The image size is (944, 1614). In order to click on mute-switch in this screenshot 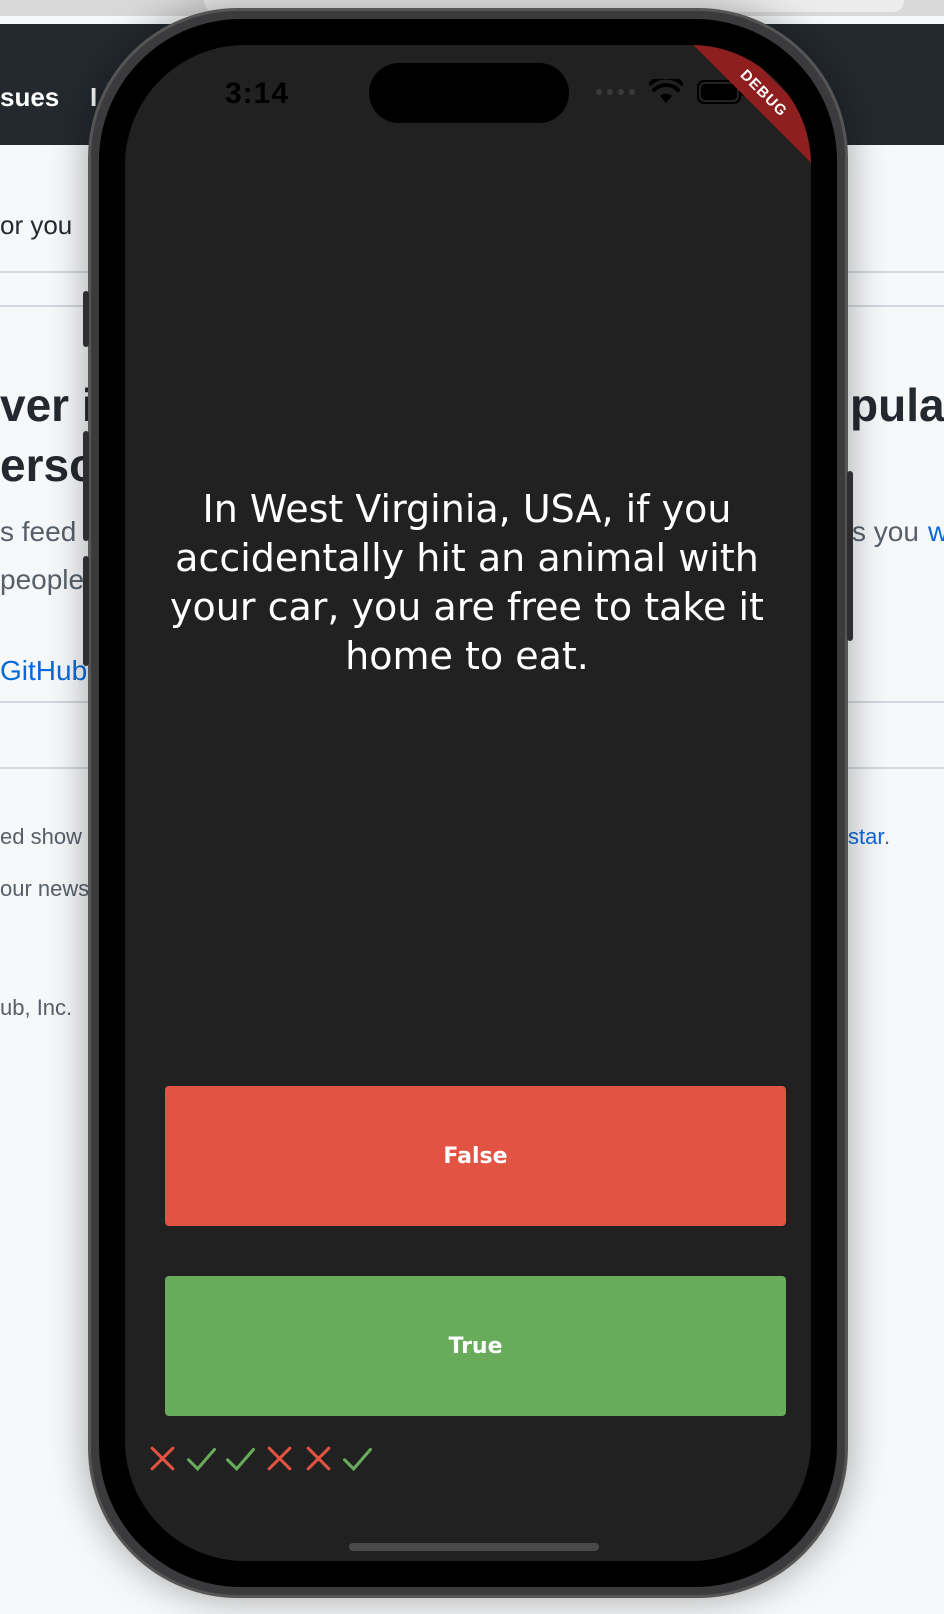, I will do `click(86, 319)`.